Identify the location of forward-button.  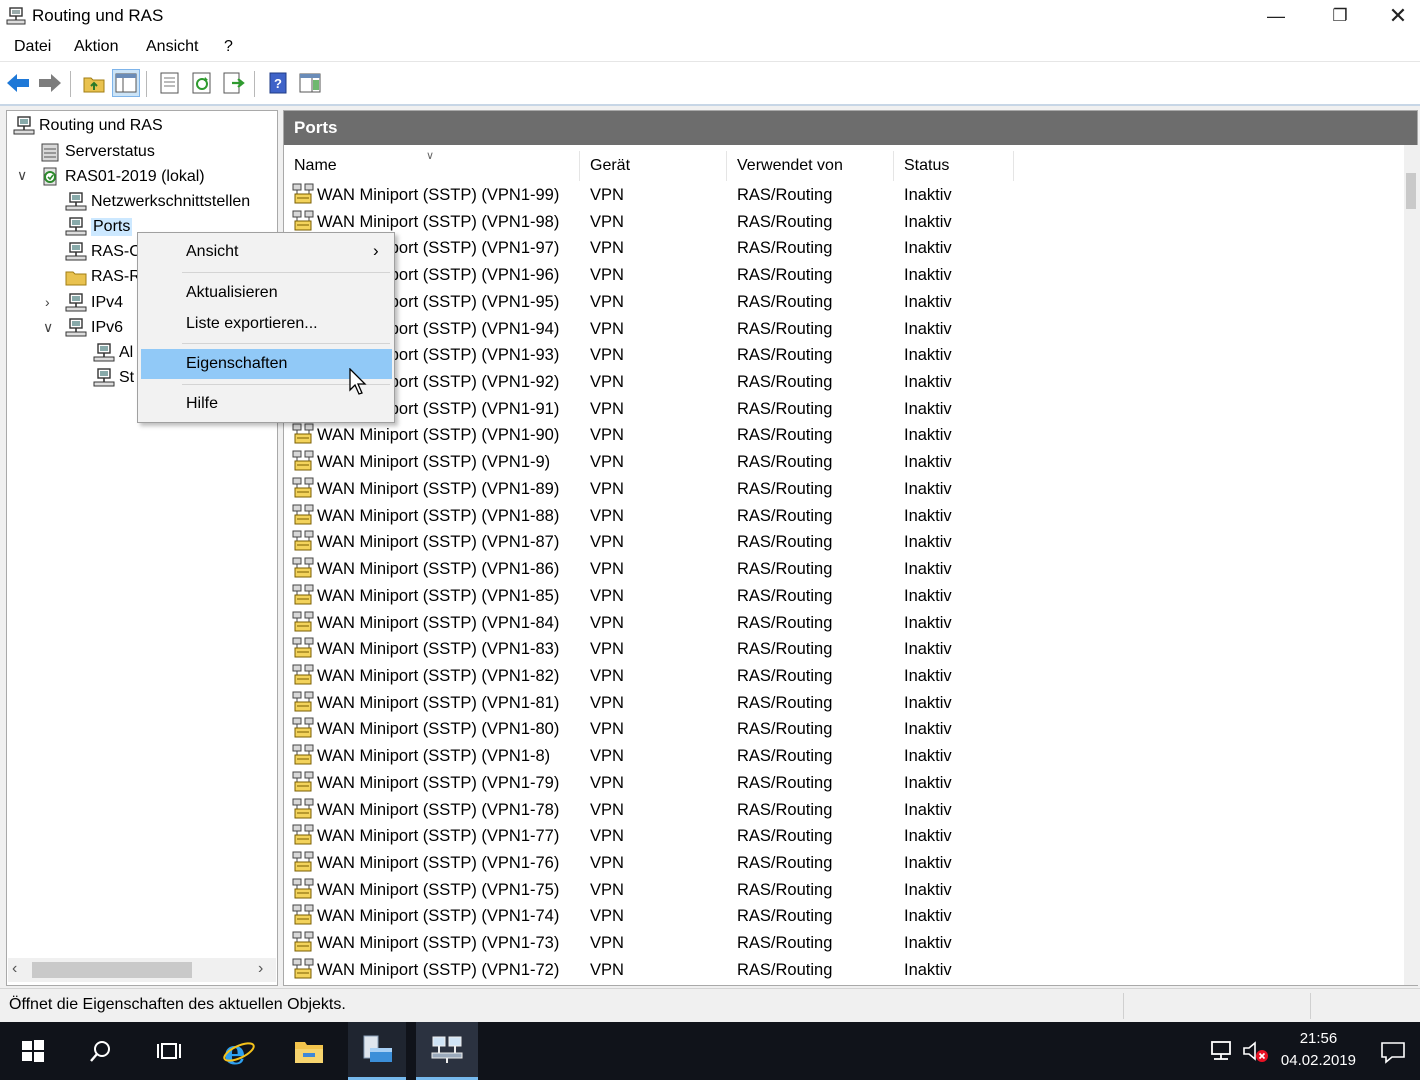
(50, 83).